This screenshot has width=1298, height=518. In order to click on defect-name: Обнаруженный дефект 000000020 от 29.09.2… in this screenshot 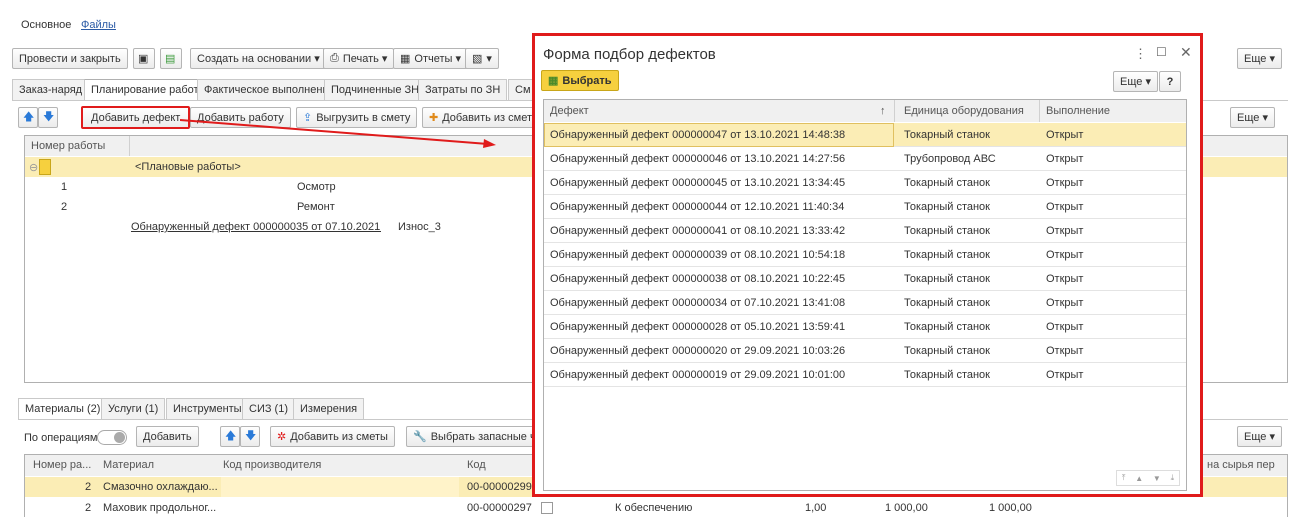, I will do `click(698, 351)`.